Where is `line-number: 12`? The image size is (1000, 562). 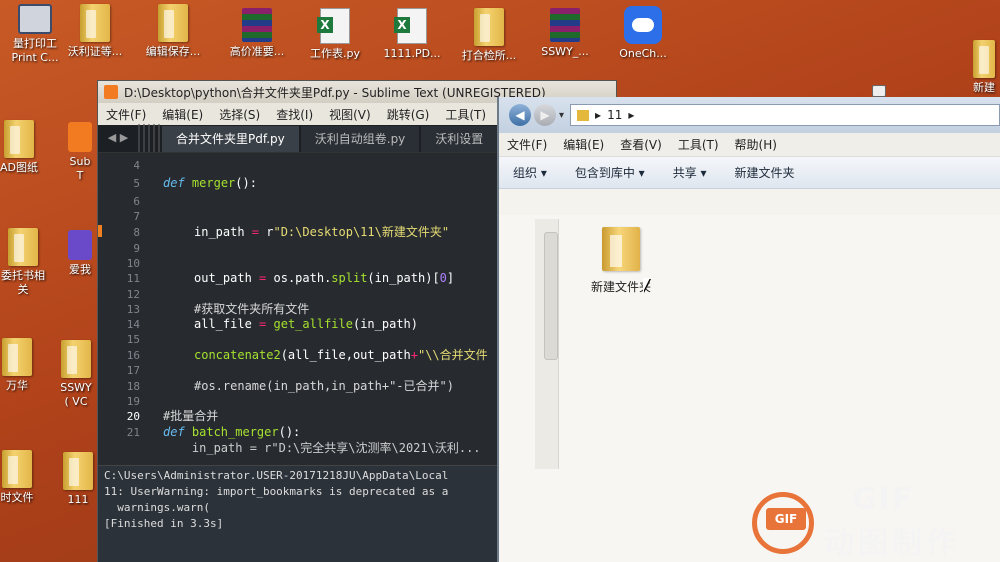 line-number: 12 is located at coordinates (133, 294).